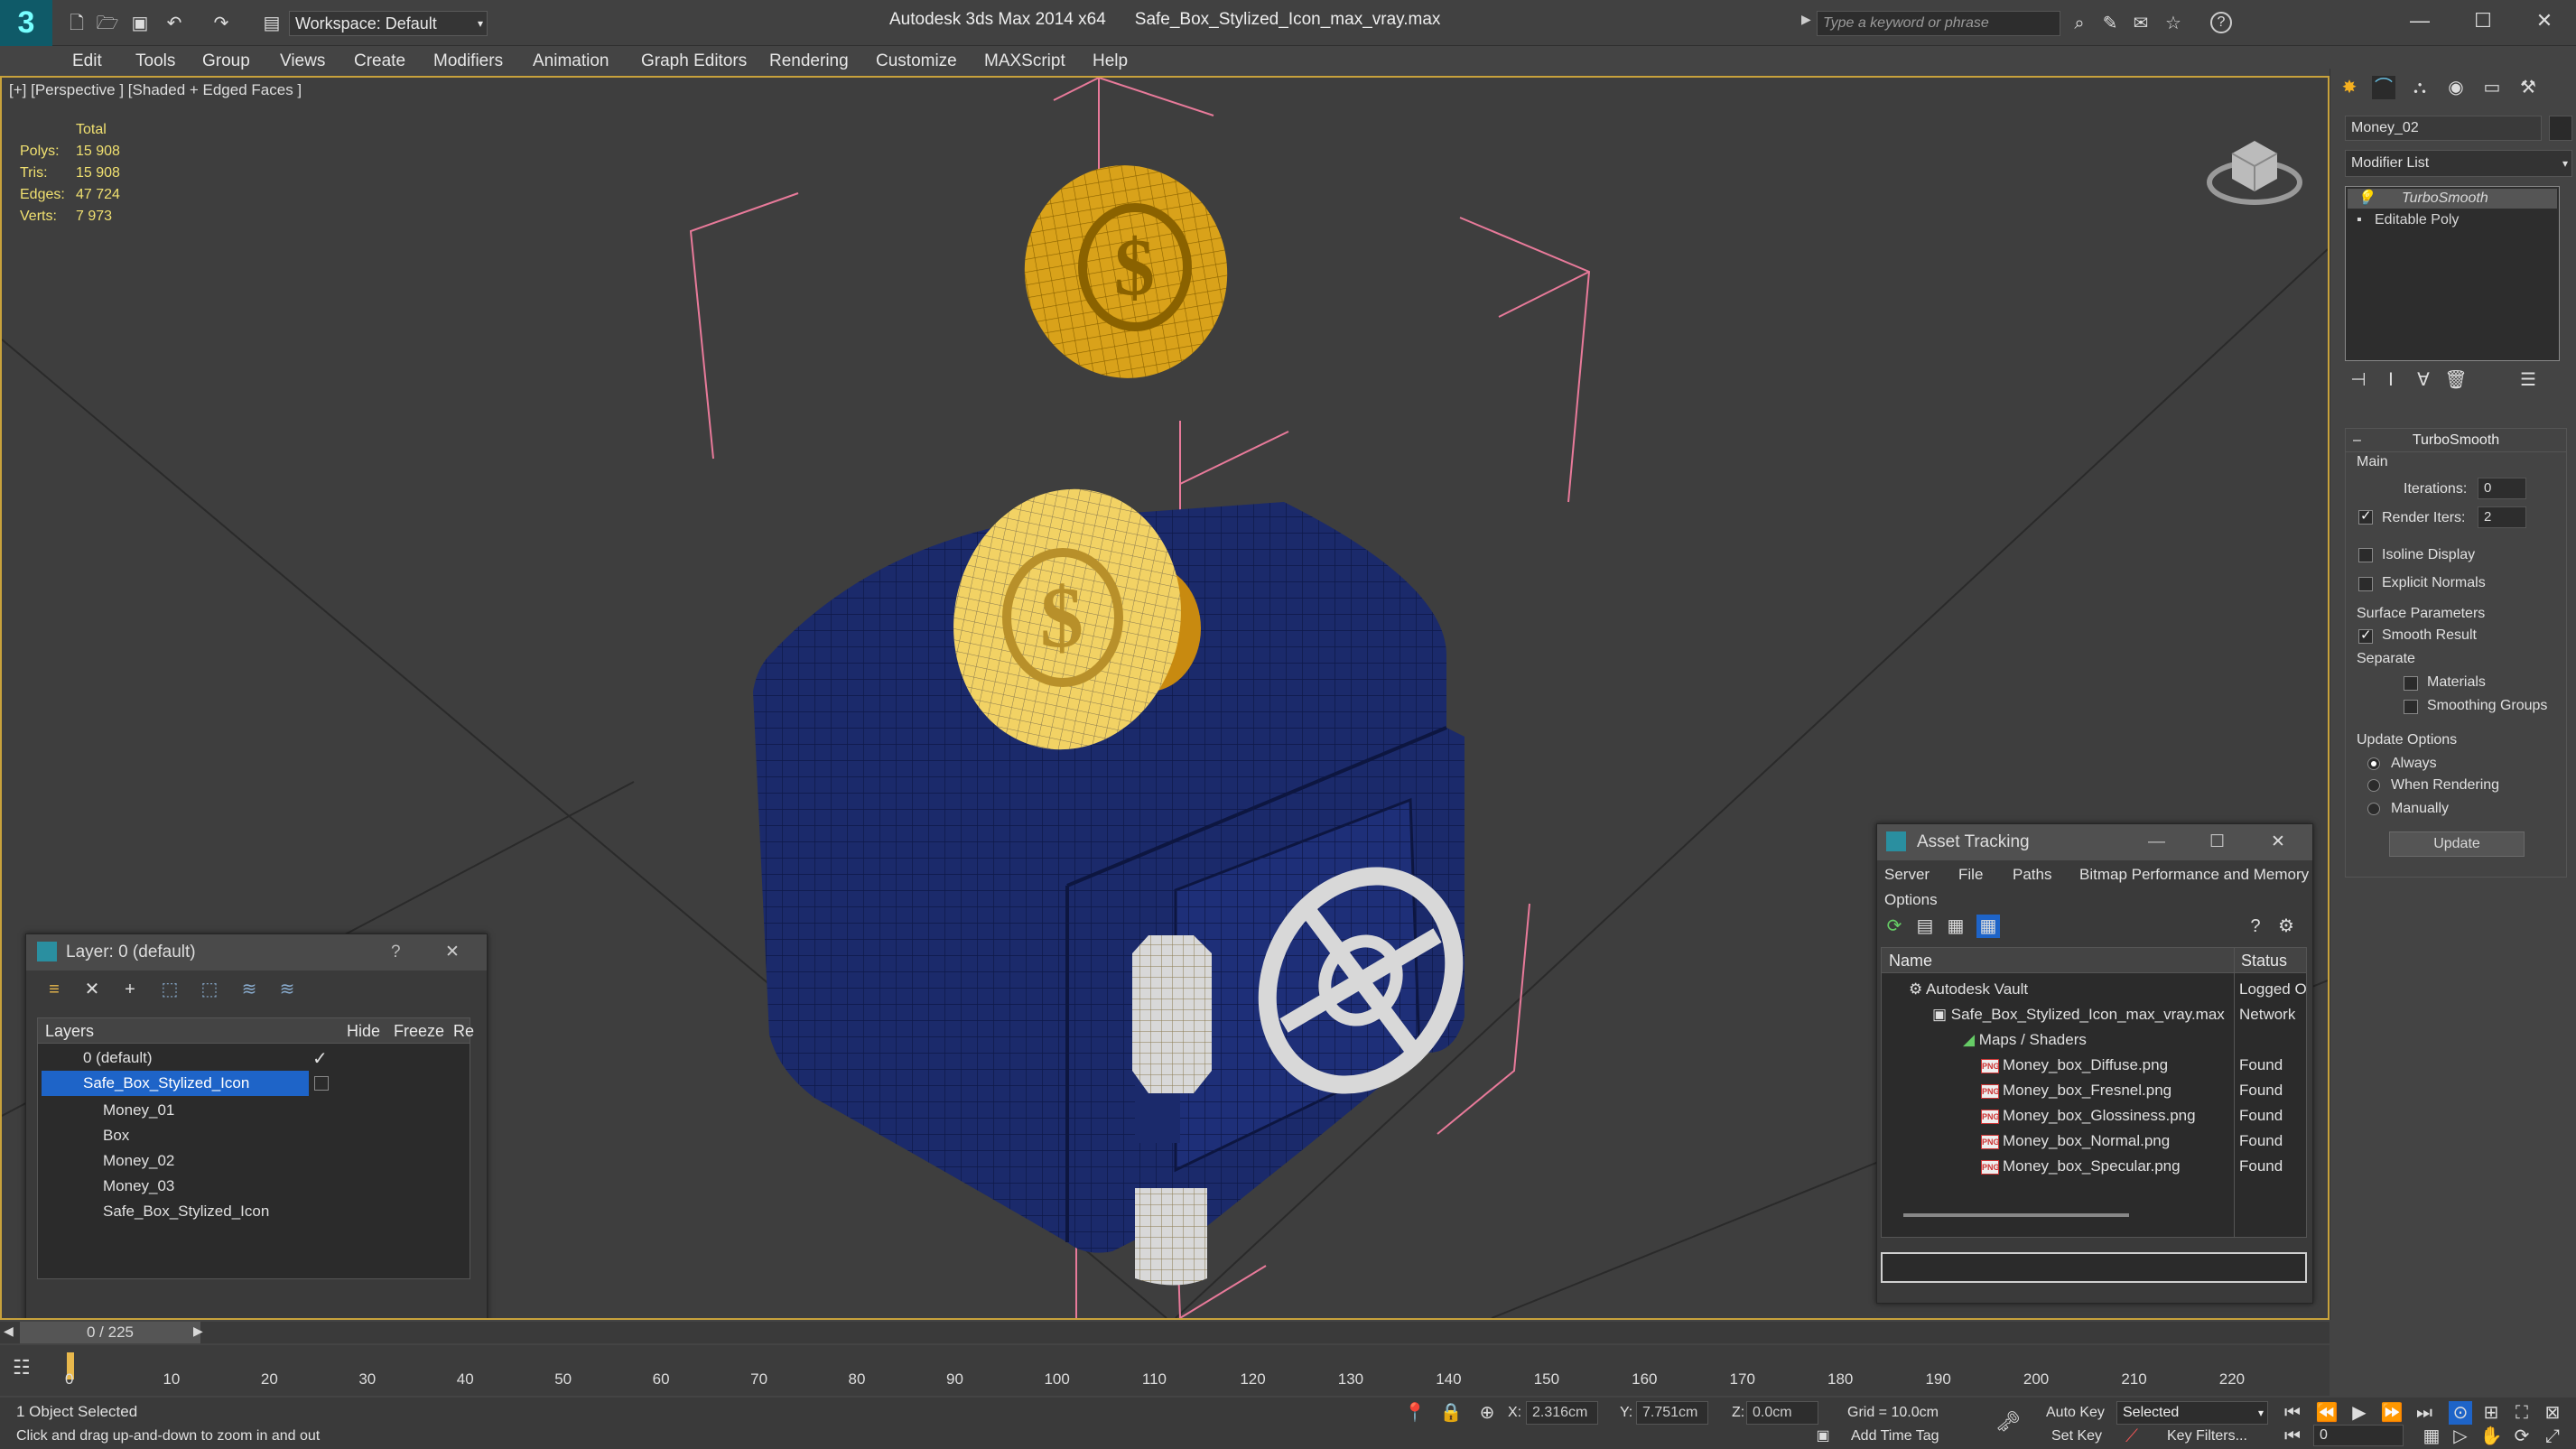 This screenshot has width=2576, height=1449. I want to click on time-slider-thumb: 0 / 225, so click(110, 1332).